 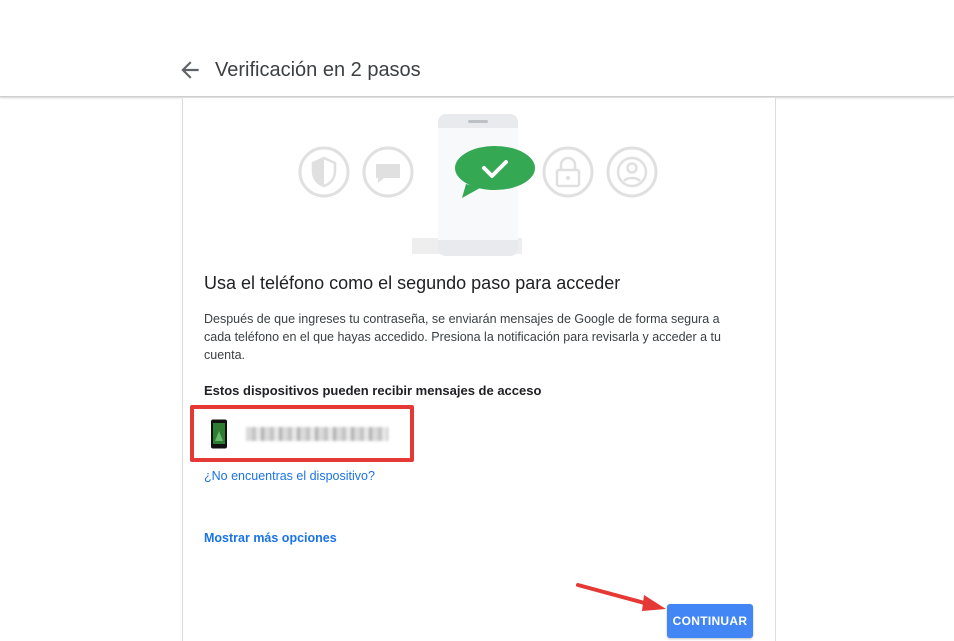 What do you see at coordinates (621, 597) in the screenshot?
I see `annotation-arrow` at bounding box center [621, 597].